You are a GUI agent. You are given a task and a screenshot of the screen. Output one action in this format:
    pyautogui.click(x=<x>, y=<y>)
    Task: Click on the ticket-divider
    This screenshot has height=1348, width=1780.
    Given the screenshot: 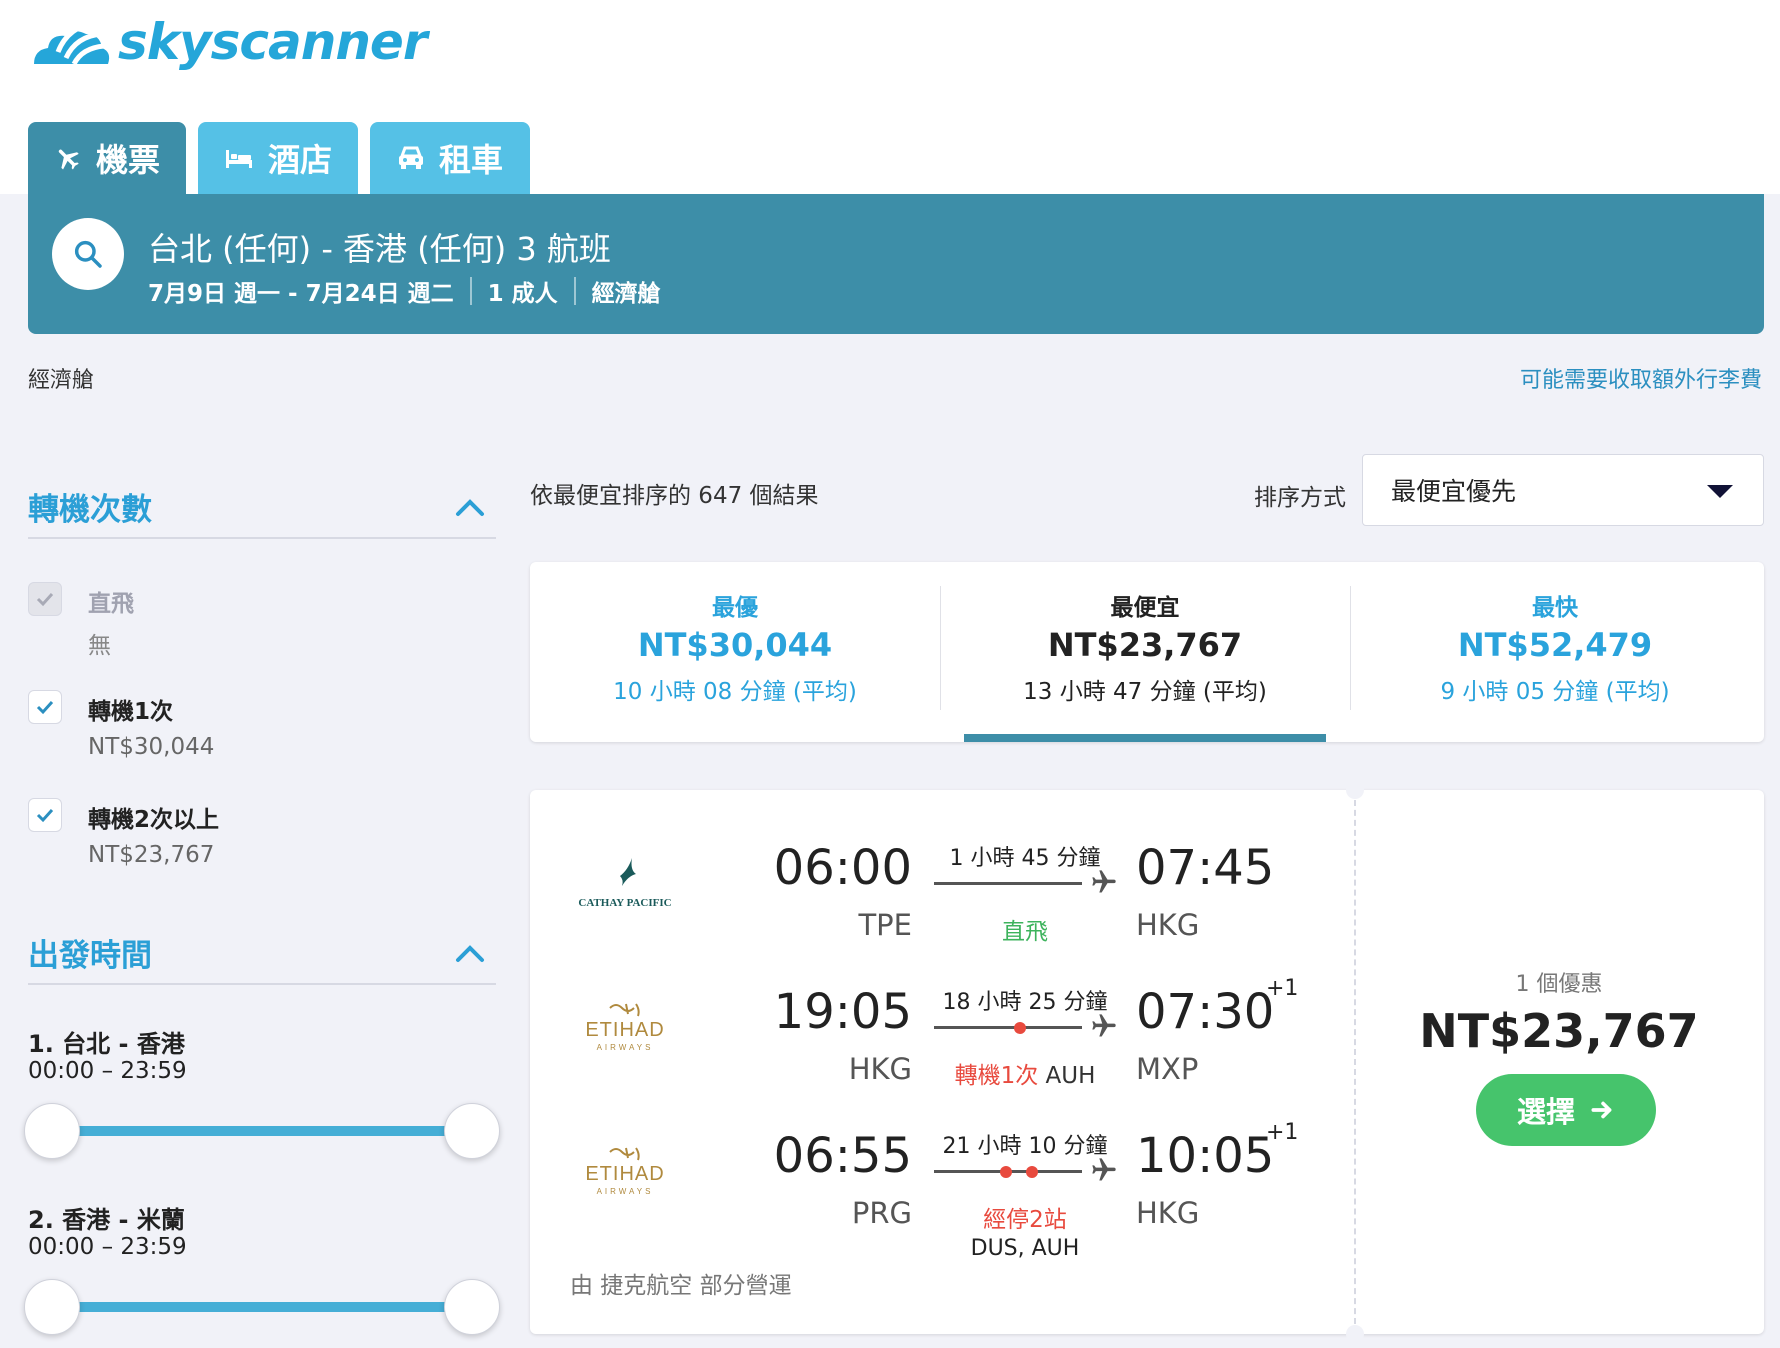 What is the action you would take?
    pyautogui.click(x=1355, y=1062)
    